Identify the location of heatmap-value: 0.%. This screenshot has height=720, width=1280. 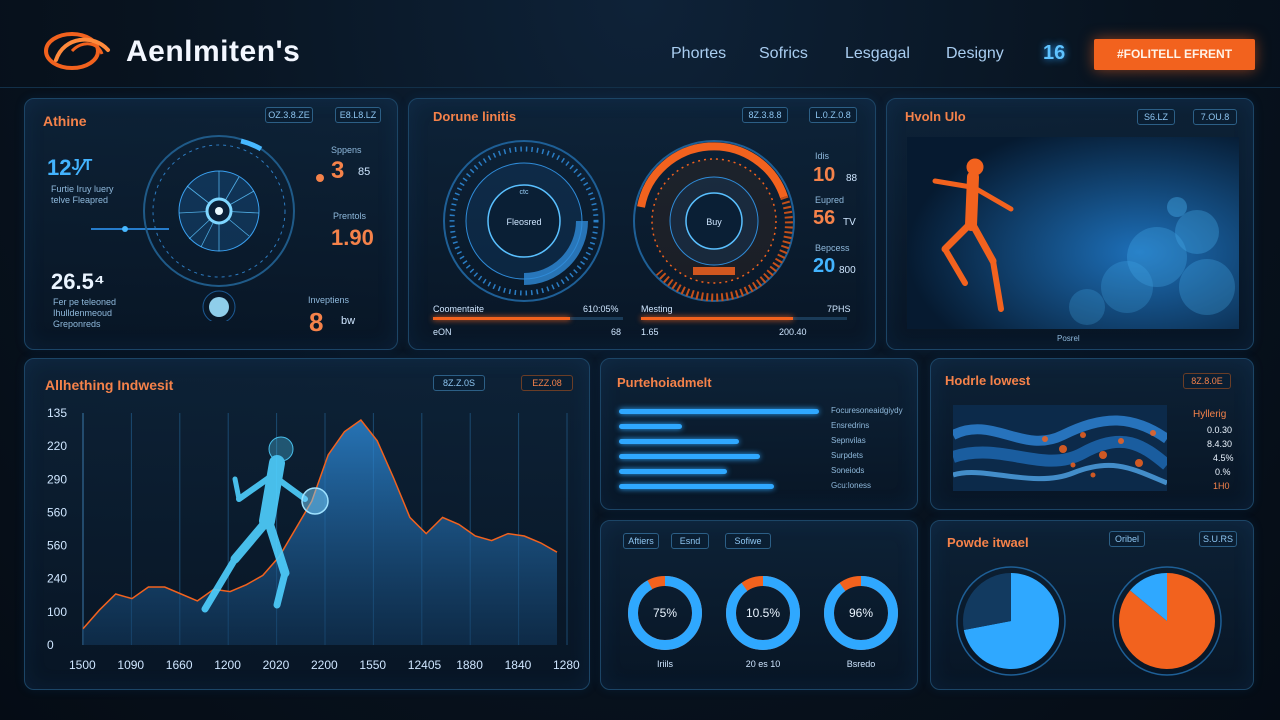
(1223, 472).